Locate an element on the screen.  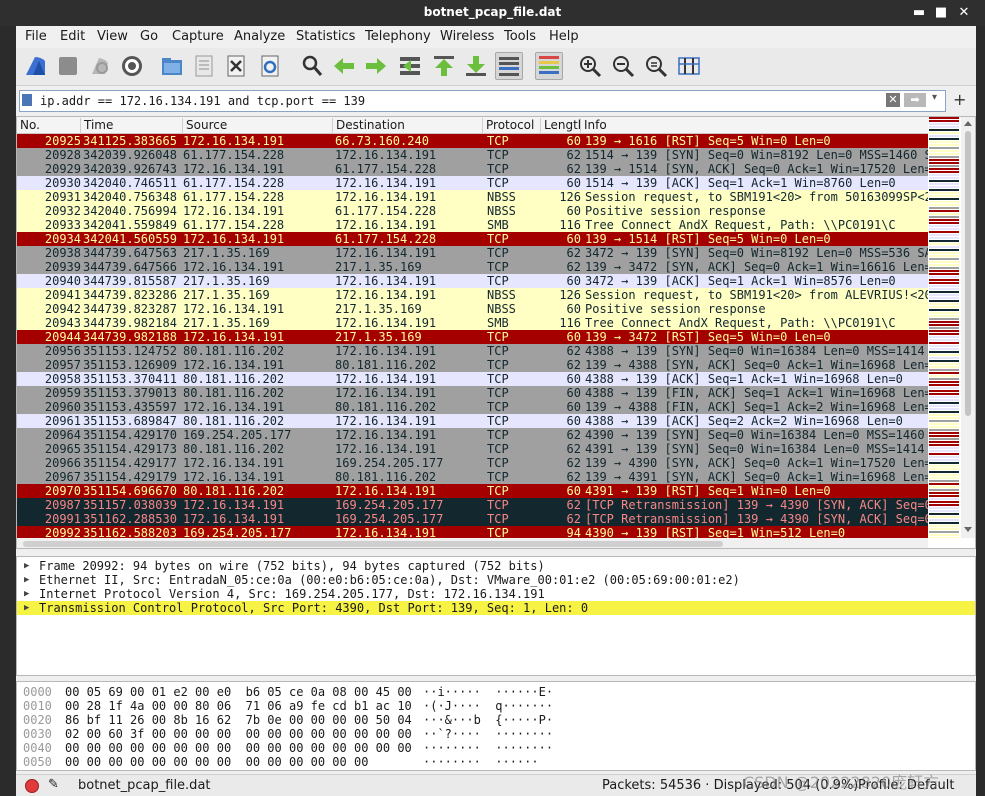
column-header-protocol: Protocol is located at coordinates (512, 126).